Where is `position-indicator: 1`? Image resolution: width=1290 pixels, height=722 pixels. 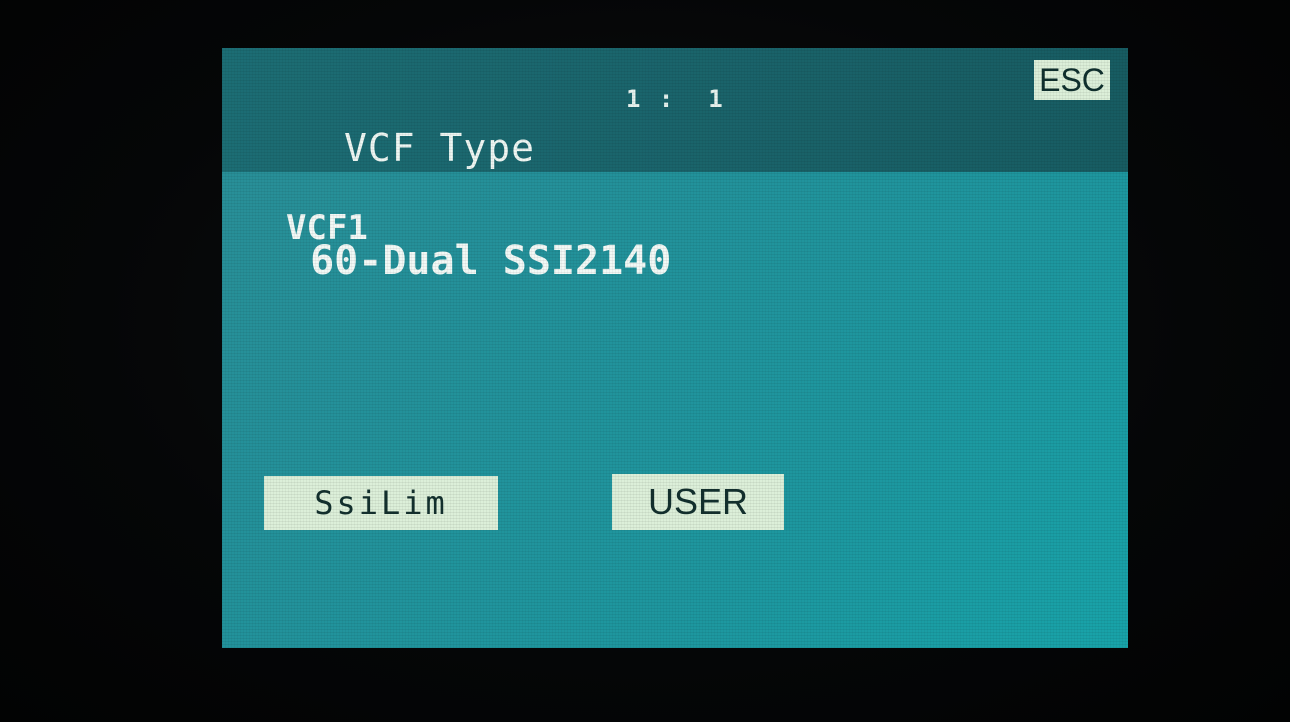 position-indicator: 1 is located at coordinates (675, 99).